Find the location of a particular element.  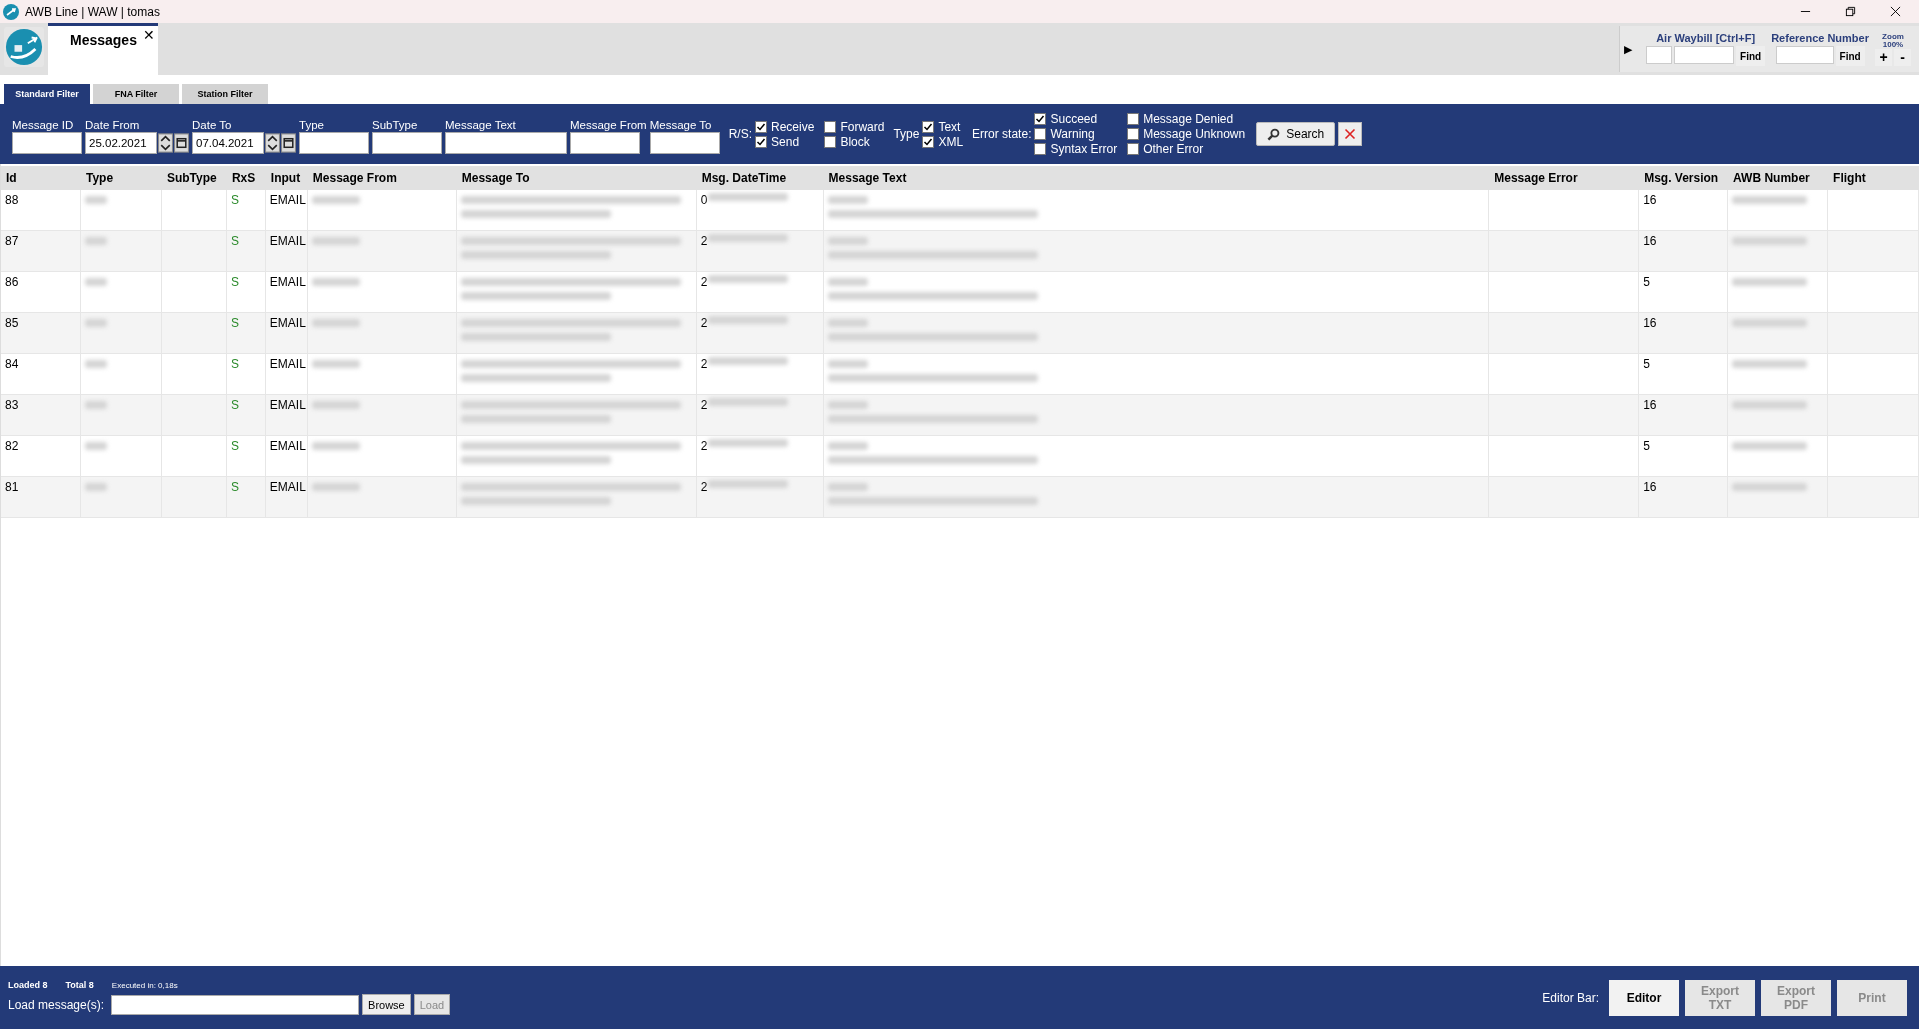

home-button is located at coordinates (24, 47).